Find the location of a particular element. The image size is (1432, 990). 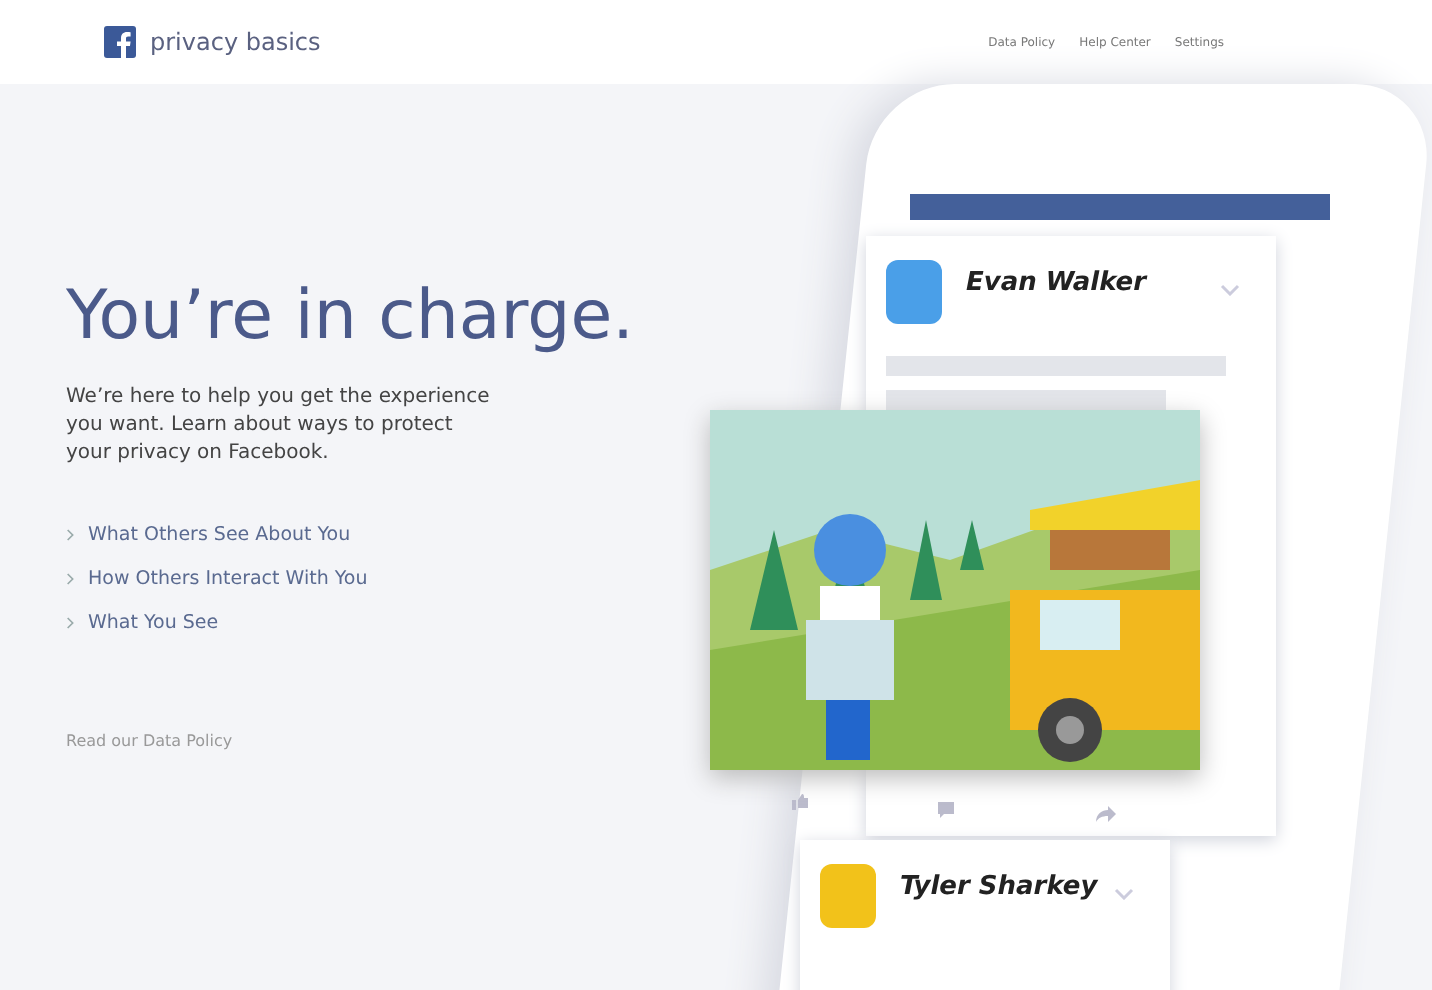

intro-paragraph: We’re here to help you get the experience you want. Learn about ways to protect your privacy on Facebook. is located at coordinates (279, 426).